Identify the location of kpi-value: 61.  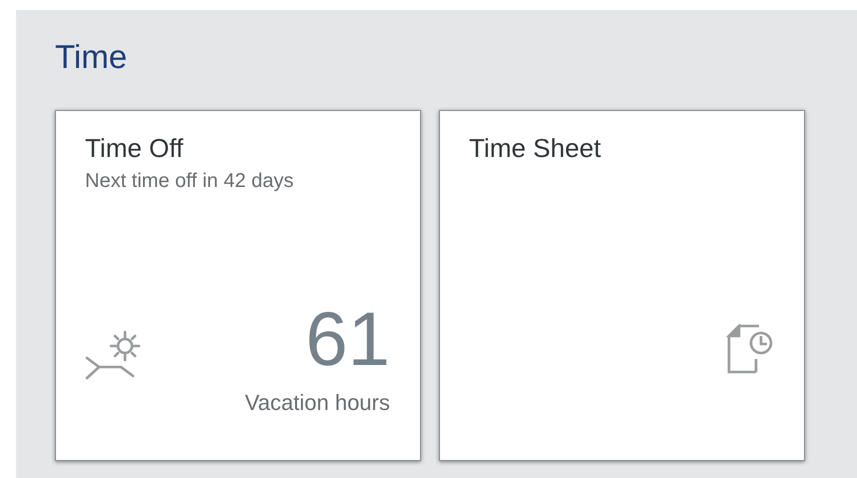
(347, 340).